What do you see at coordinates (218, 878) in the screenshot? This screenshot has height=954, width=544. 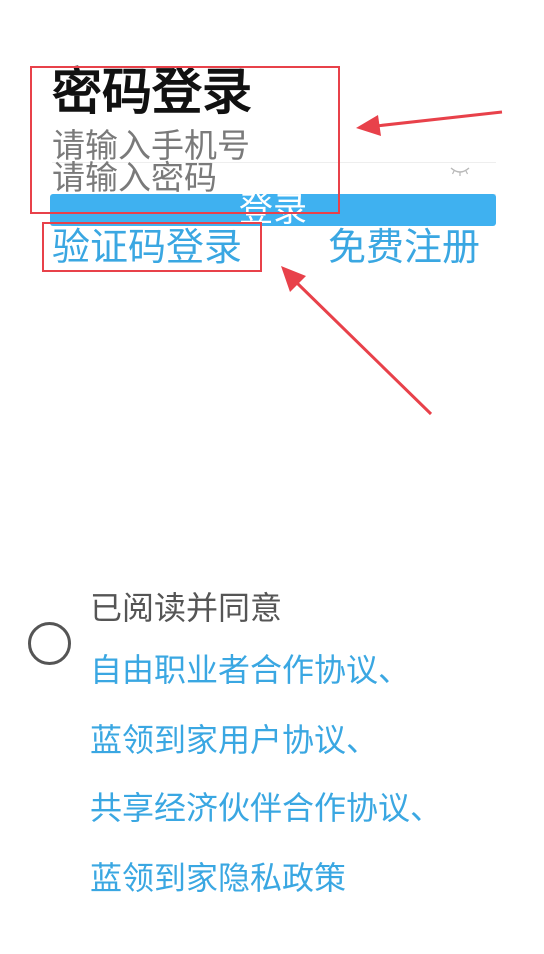 I see `privacy-policy-link: 蓝领到家隐私政策` at bounding box center [218, 878].